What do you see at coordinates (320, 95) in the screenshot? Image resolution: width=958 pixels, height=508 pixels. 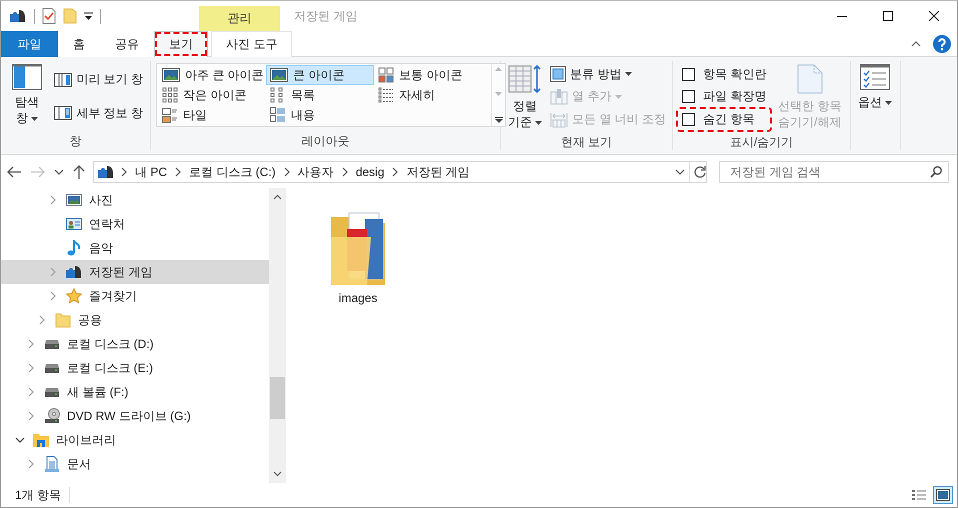 I see `layout-option: 목록` at bounding box center [320, 95].